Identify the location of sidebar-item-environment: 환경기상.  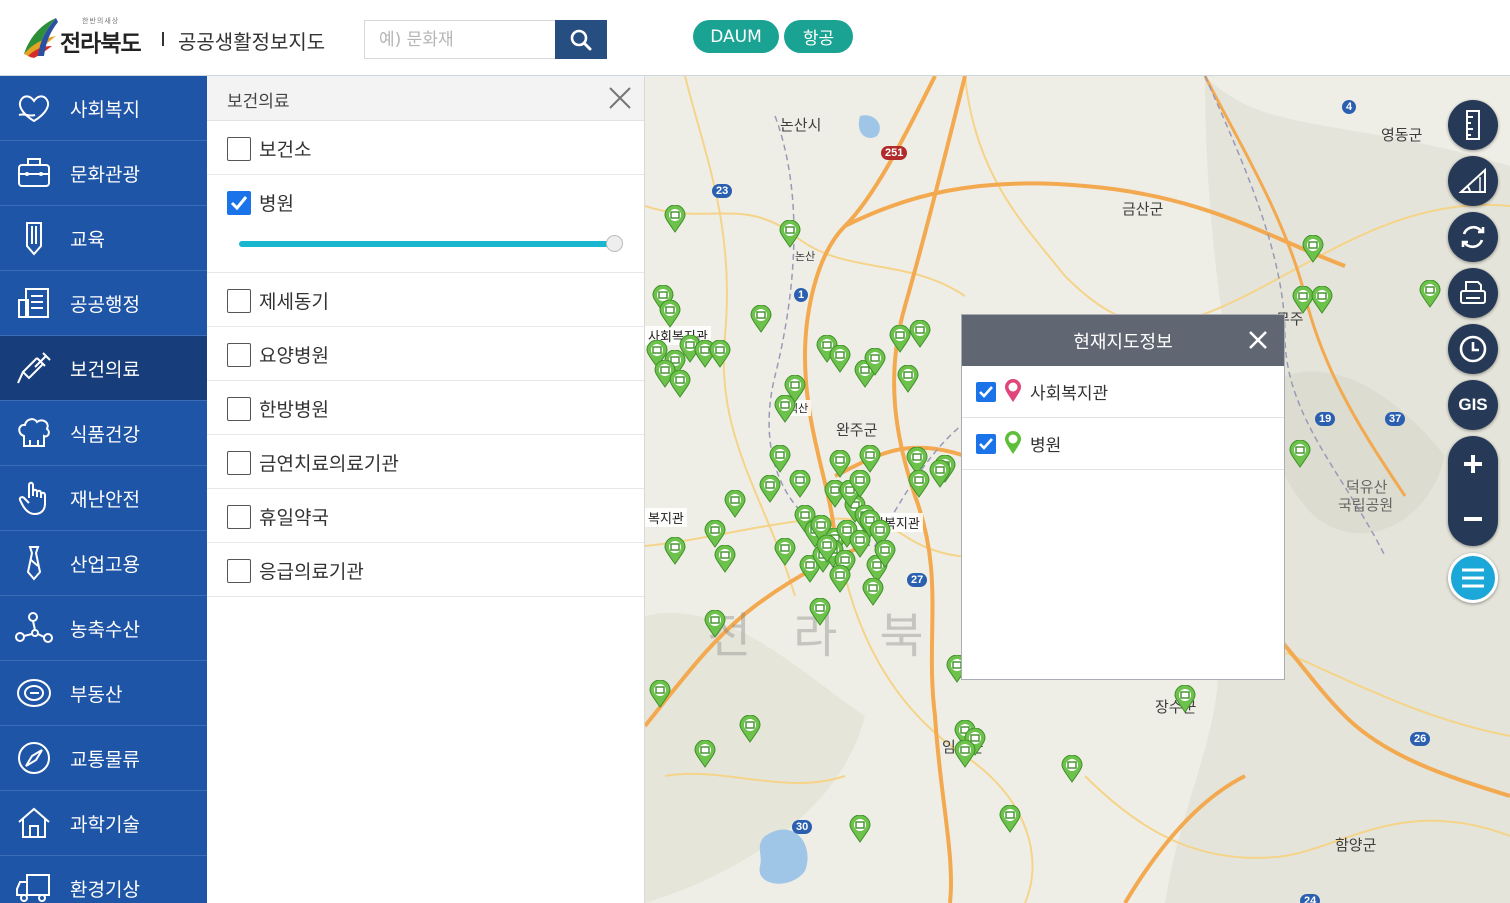
(103, 879).